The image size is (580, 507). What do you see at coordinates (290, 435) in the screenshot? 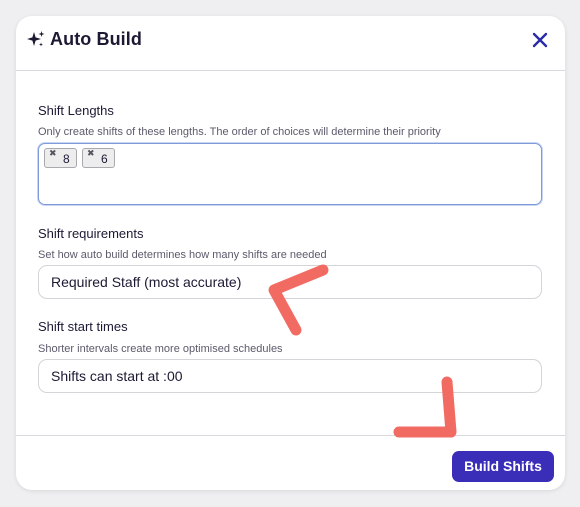
I see `footer-divider` at bounding box center [290, 435].